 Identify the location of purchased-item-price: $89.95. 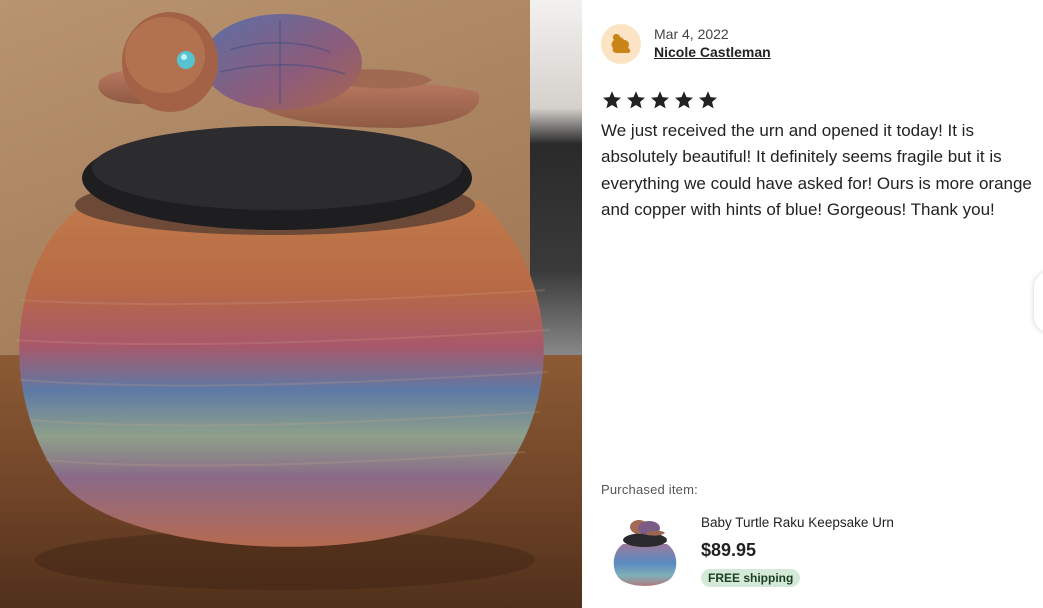
(729, 550).